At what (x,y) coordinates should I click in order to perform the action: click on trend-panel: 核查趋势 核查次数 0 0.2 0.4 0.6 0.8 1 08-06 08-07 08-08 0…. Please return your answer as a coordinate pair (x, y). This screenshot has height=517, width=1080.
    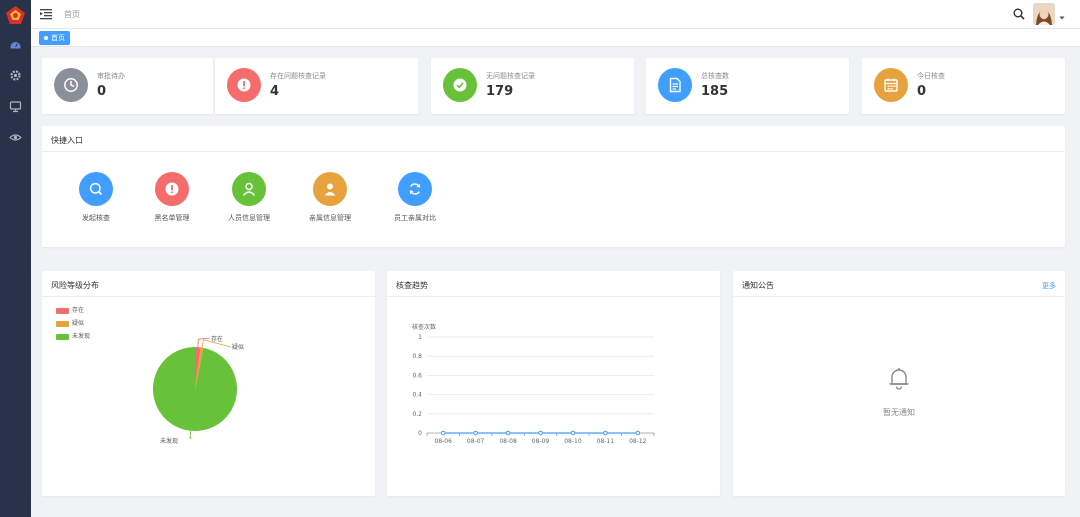
    Looking at the image, I should click on (553, 383).